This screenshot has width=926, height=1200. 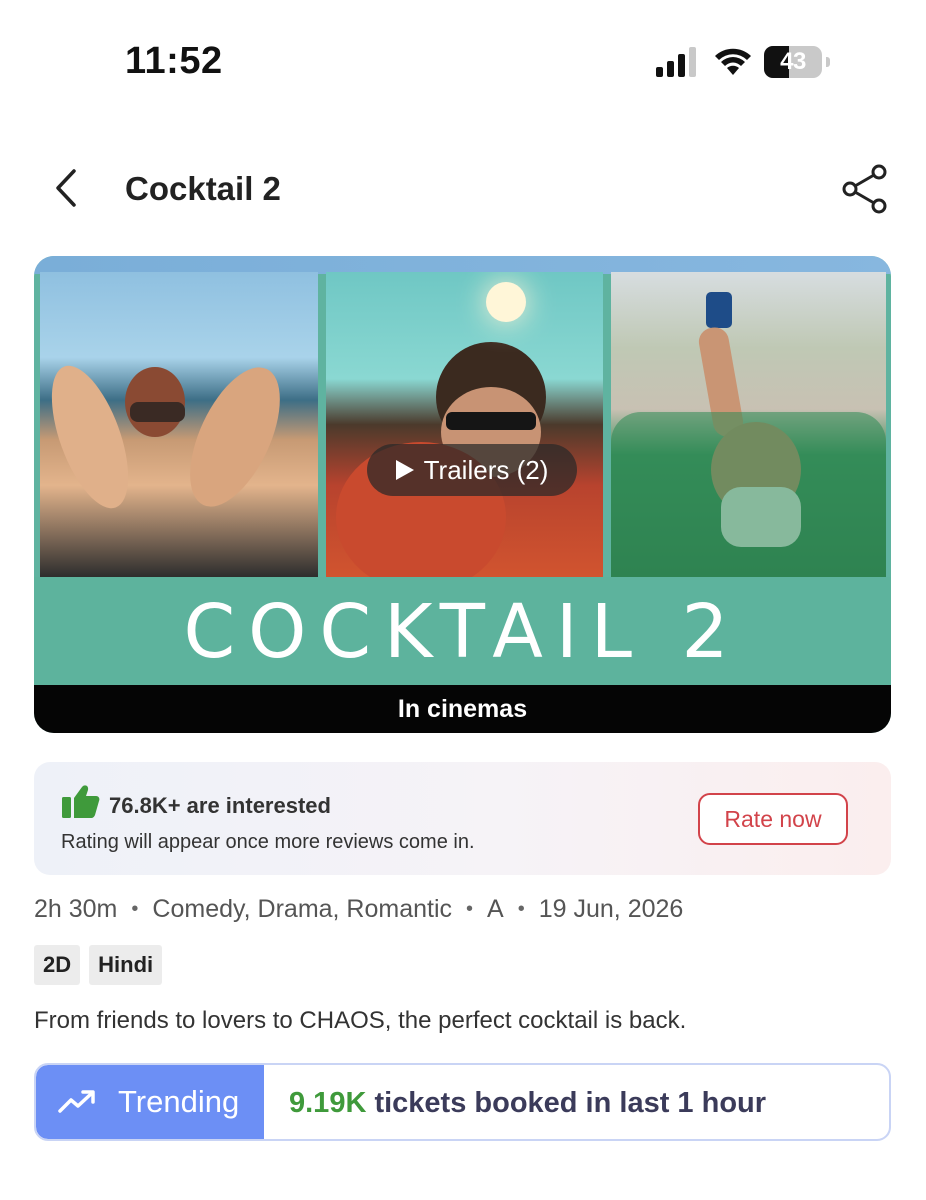 I want to click on tickets-booked-label: tickets booked in last 1 hour, so click(x=566, y=1103).